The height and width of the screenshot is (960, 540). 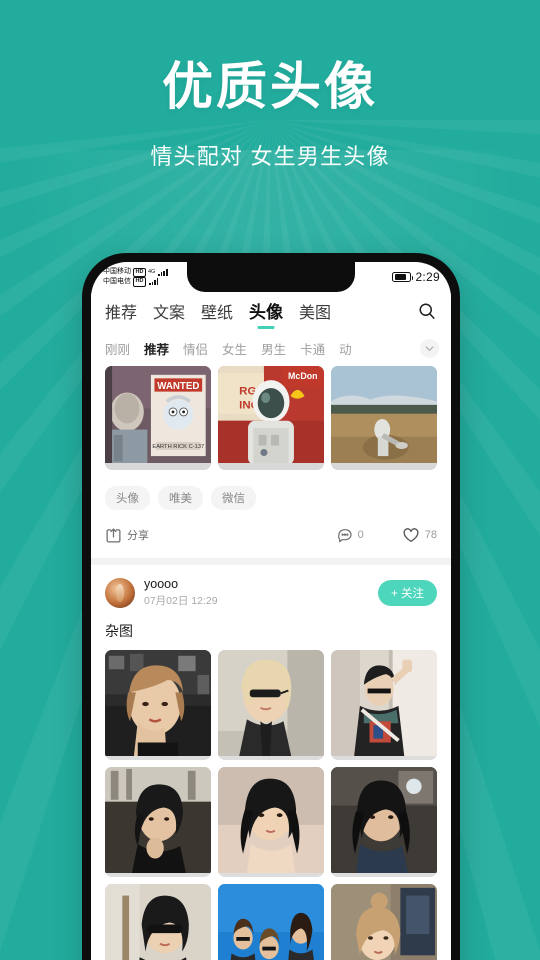 I want to click on carrier-row-1: 中国移动 HD 4G, so click(x=135, y=272).